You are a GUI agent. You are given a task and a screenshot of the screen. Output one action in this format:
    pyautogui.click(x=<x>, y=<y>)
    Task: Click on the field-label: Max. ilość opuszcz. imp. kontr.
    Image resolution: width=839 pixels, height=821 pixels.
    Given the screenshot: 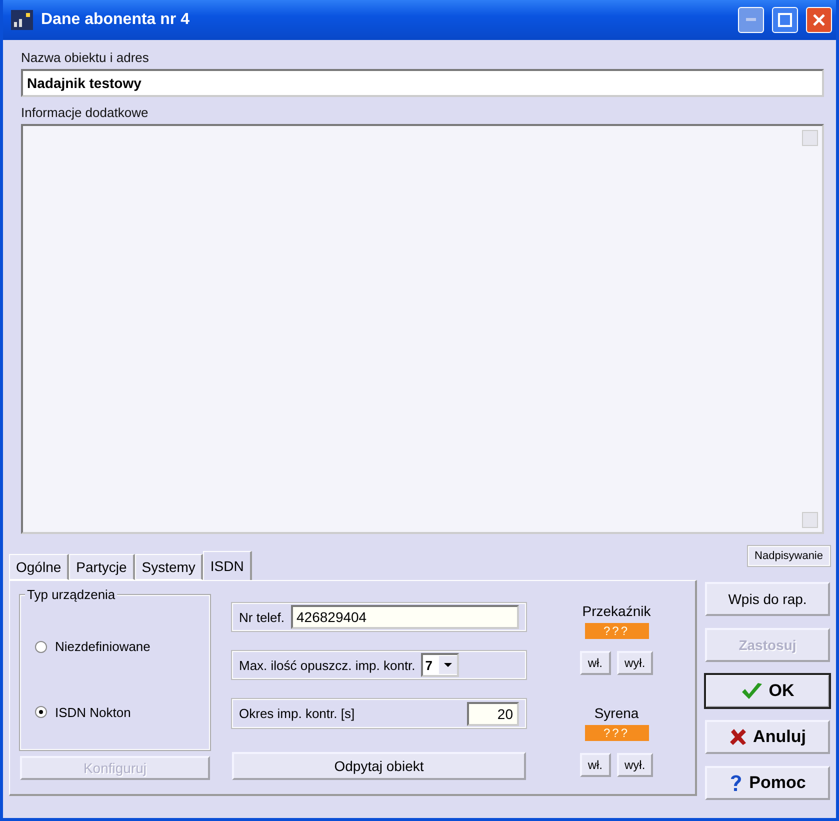 What is the action you would take?
    pyautogui.click(x=327, y=665)
    